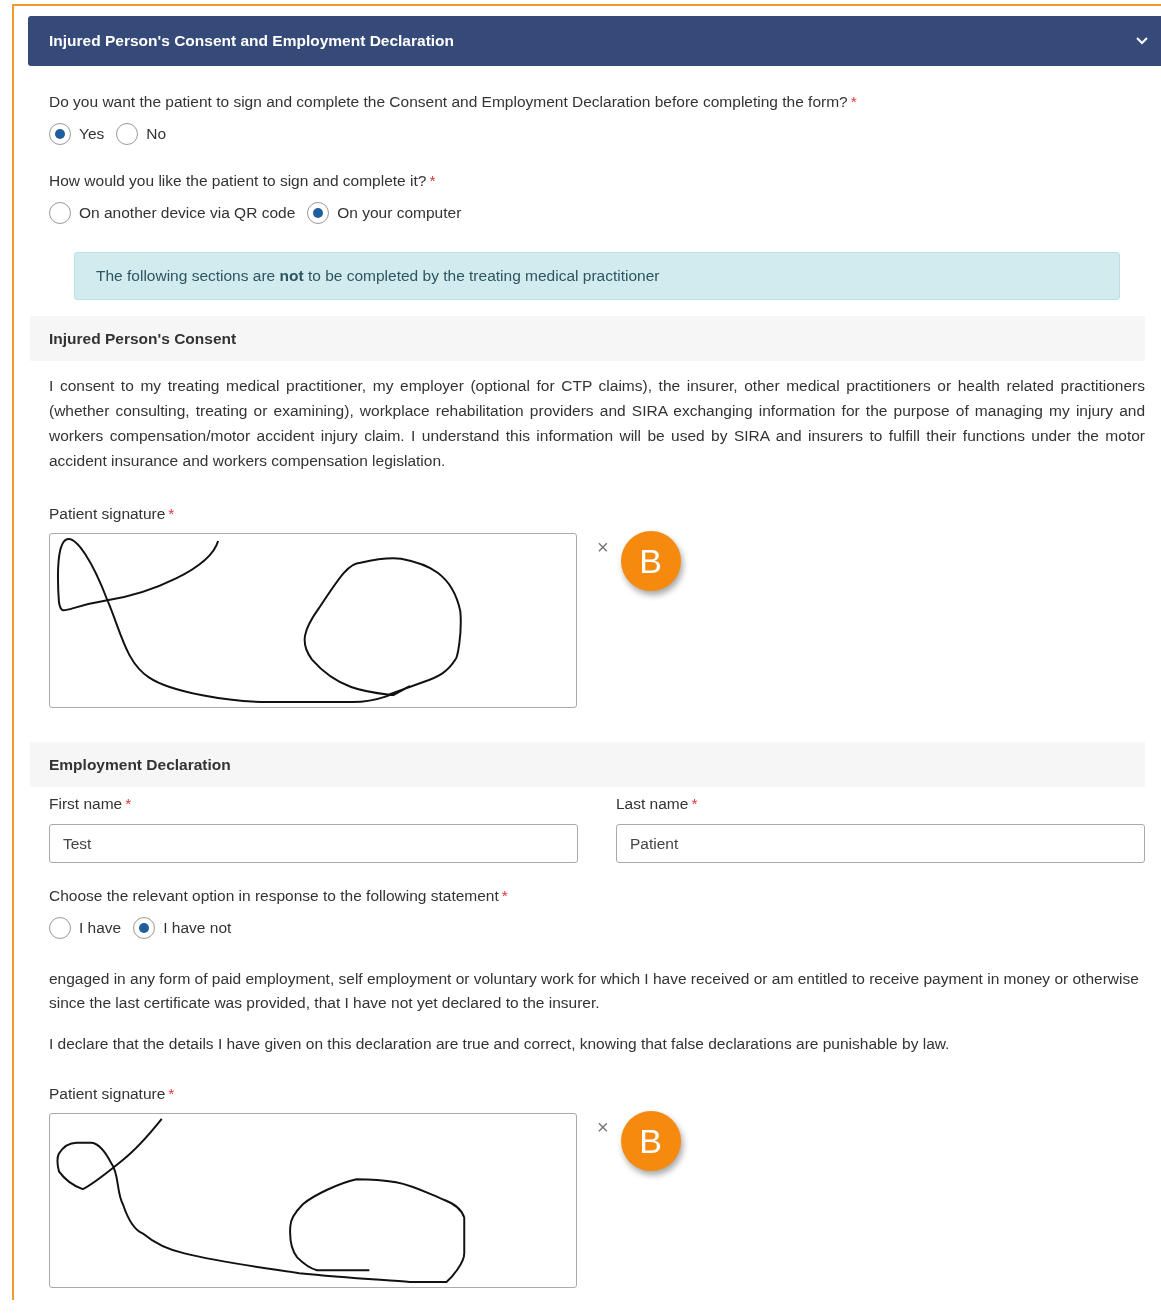 This screenshot has height=1316, width=1161. What do you see at coordinates (597, 423) in the screenshot?
I see `consent-text: I consent to my treating medical practitioner, my employer (optional for CTP claims), the insurer, other medical practitioners or health related practitioners (whether consulting, treating or examining), workplace rehabilitation providers and SIRA exchanging information for the purpose of managing my injury and workers compensation/motor accident injury claim. I understand this information will be used by SIRA and insurers to fulfill their functions under the motor accident insurance and workers compensation legislation.` at bounding box center [597, 423].